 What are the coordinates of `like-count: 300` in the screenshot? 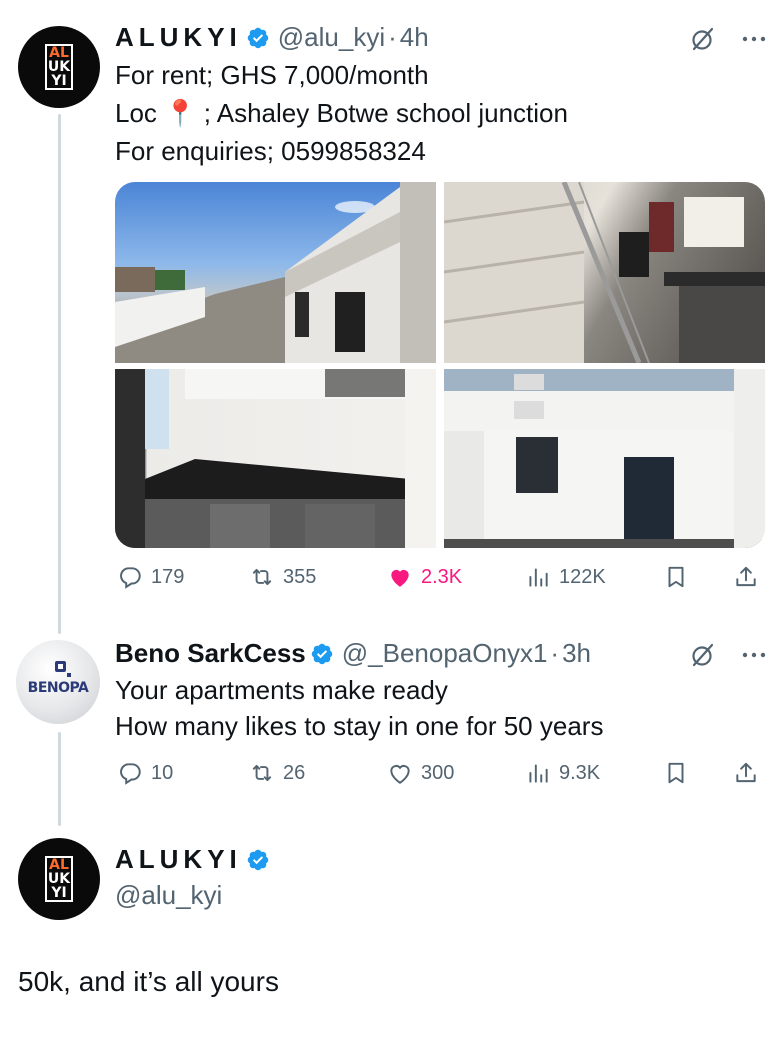 It's located at (438, 772).